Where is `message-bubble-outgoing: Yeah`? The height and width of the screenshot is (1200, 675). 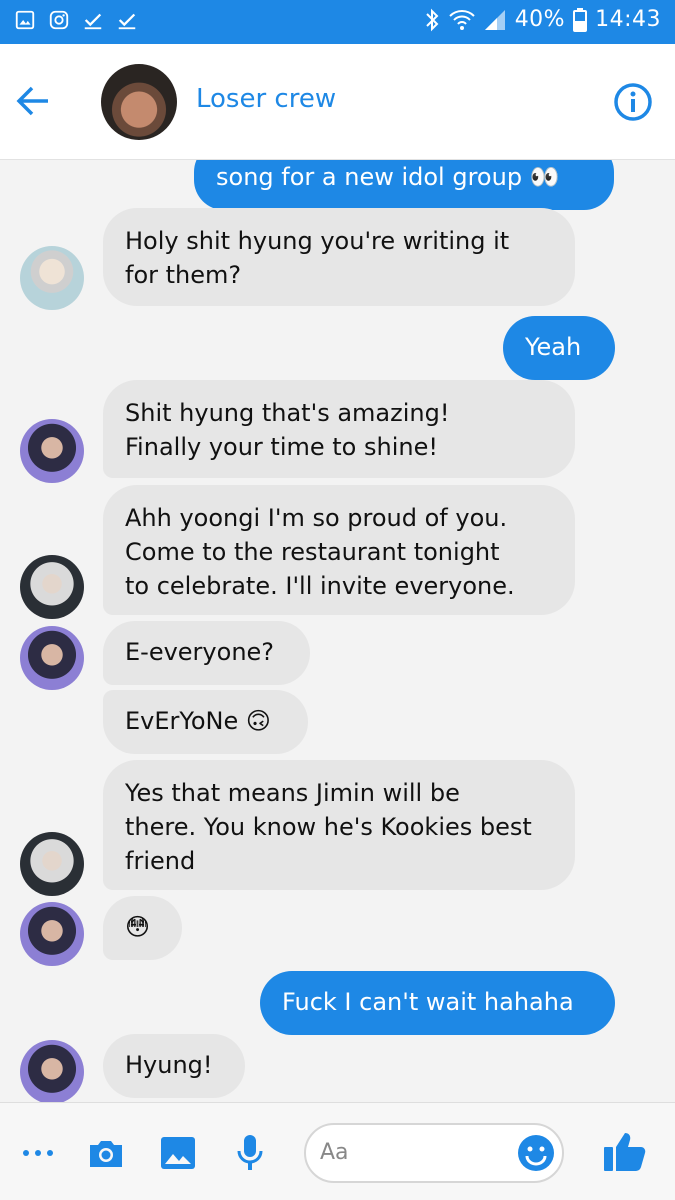 message-bubble-outgoing: Yeah is located at coordinates (559, 348).